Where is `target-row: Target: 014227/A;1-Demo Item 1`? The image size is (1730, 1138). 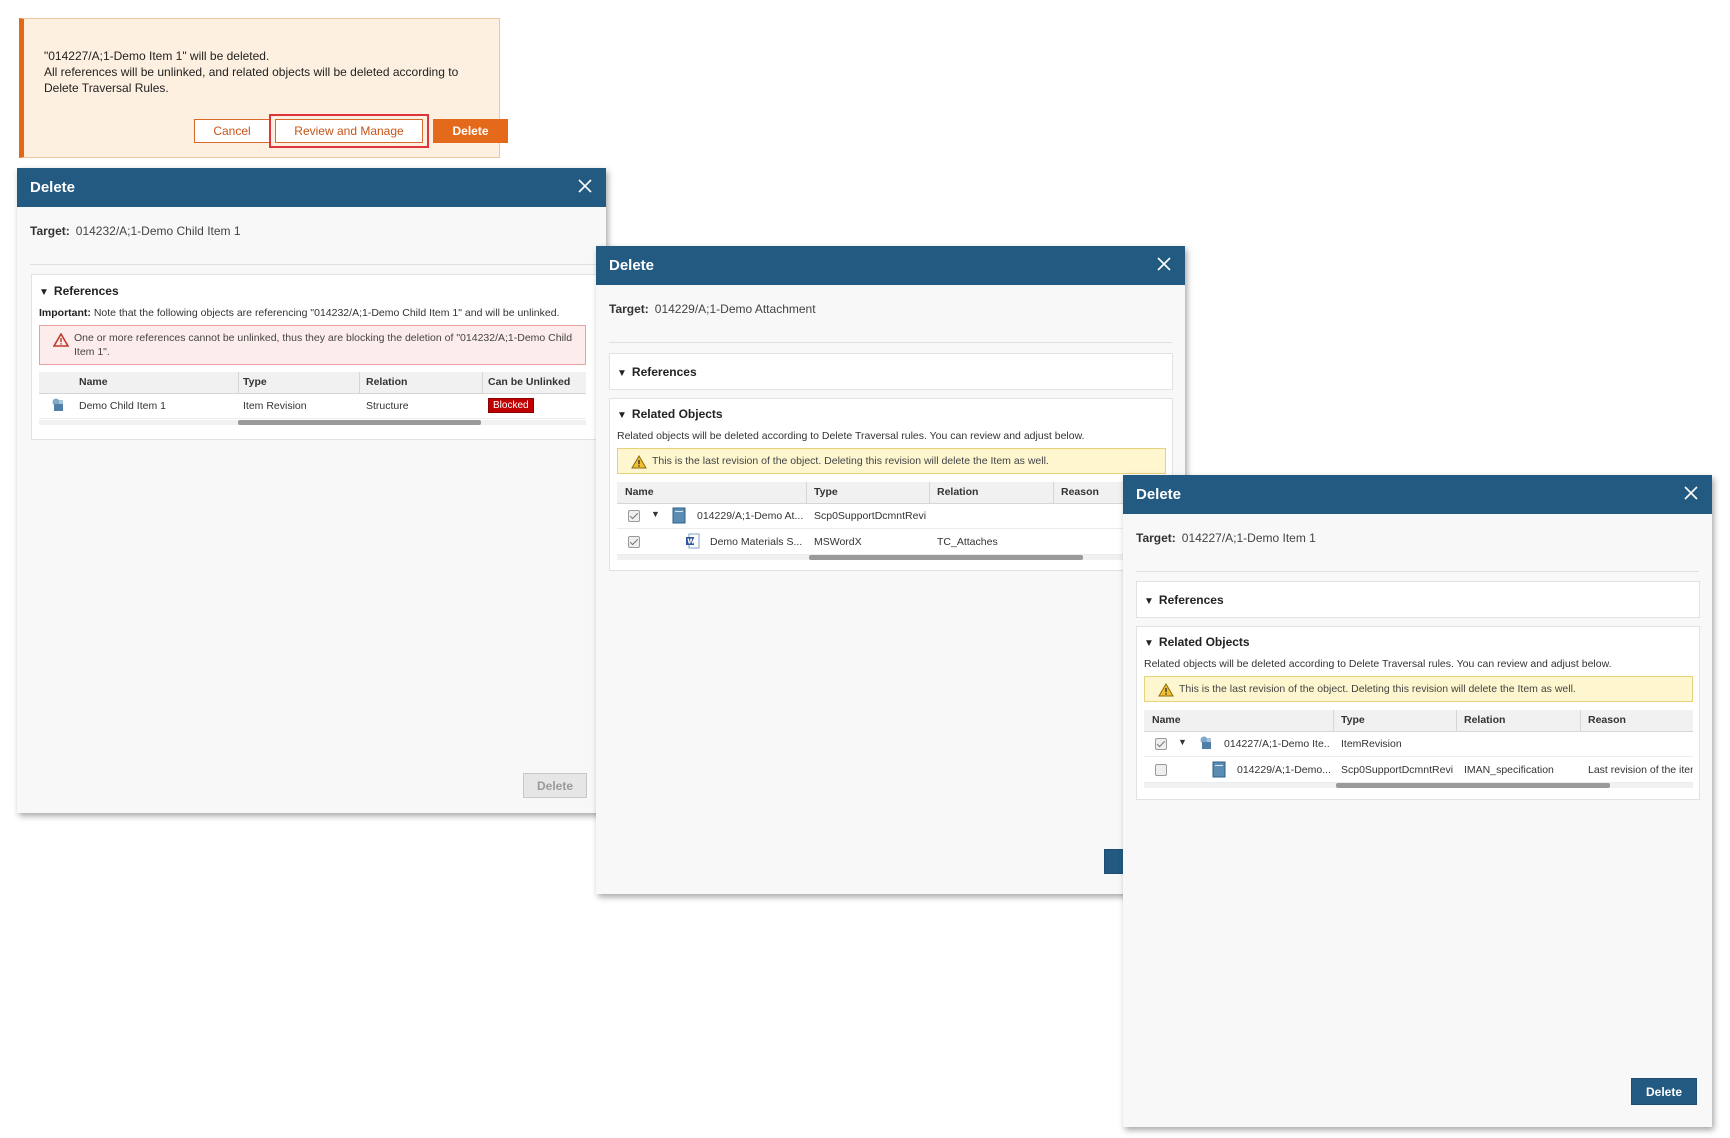
target-row: Target: 014227/A;1-Demo Item 1 is located at coordinates (1226, 538).